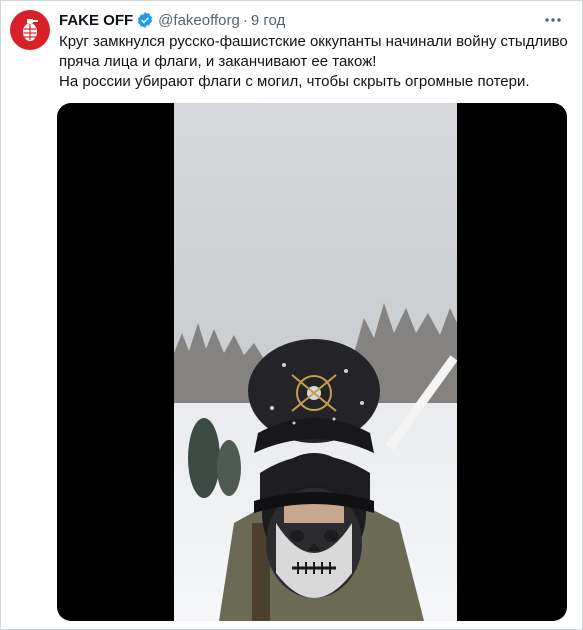 The width and height of the screenshot is (583, 630). Describe the element at coordinates (145, 20) in the screenshot. I see `verified-badge-icon` at that location.